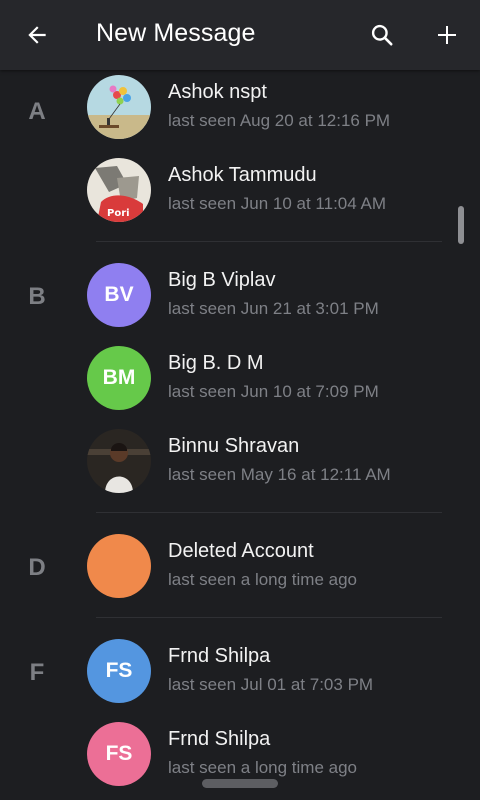 The height and width of the screenshot is (800, 480). What do you see at coordinates (118, 213) in the screenshot?
I see `svg-text: Pori` at bounding box center [118, 213].